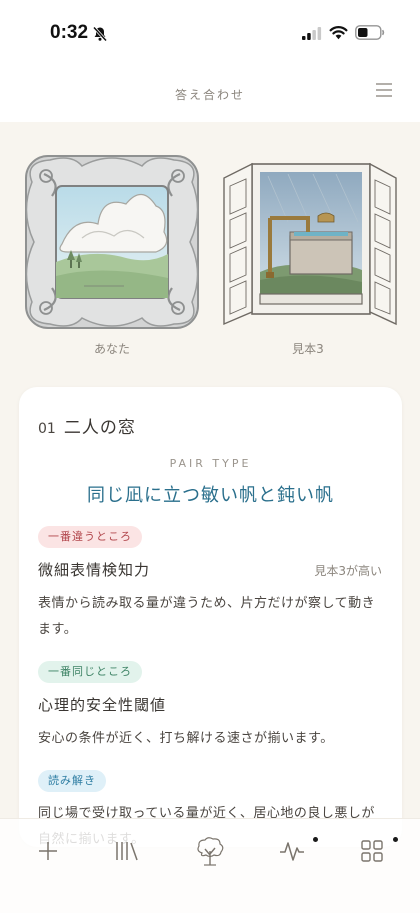  What do you see at coordinates (312, 33) in the screenshot?
I see `signal-icon` at bounding box center [312, 33].